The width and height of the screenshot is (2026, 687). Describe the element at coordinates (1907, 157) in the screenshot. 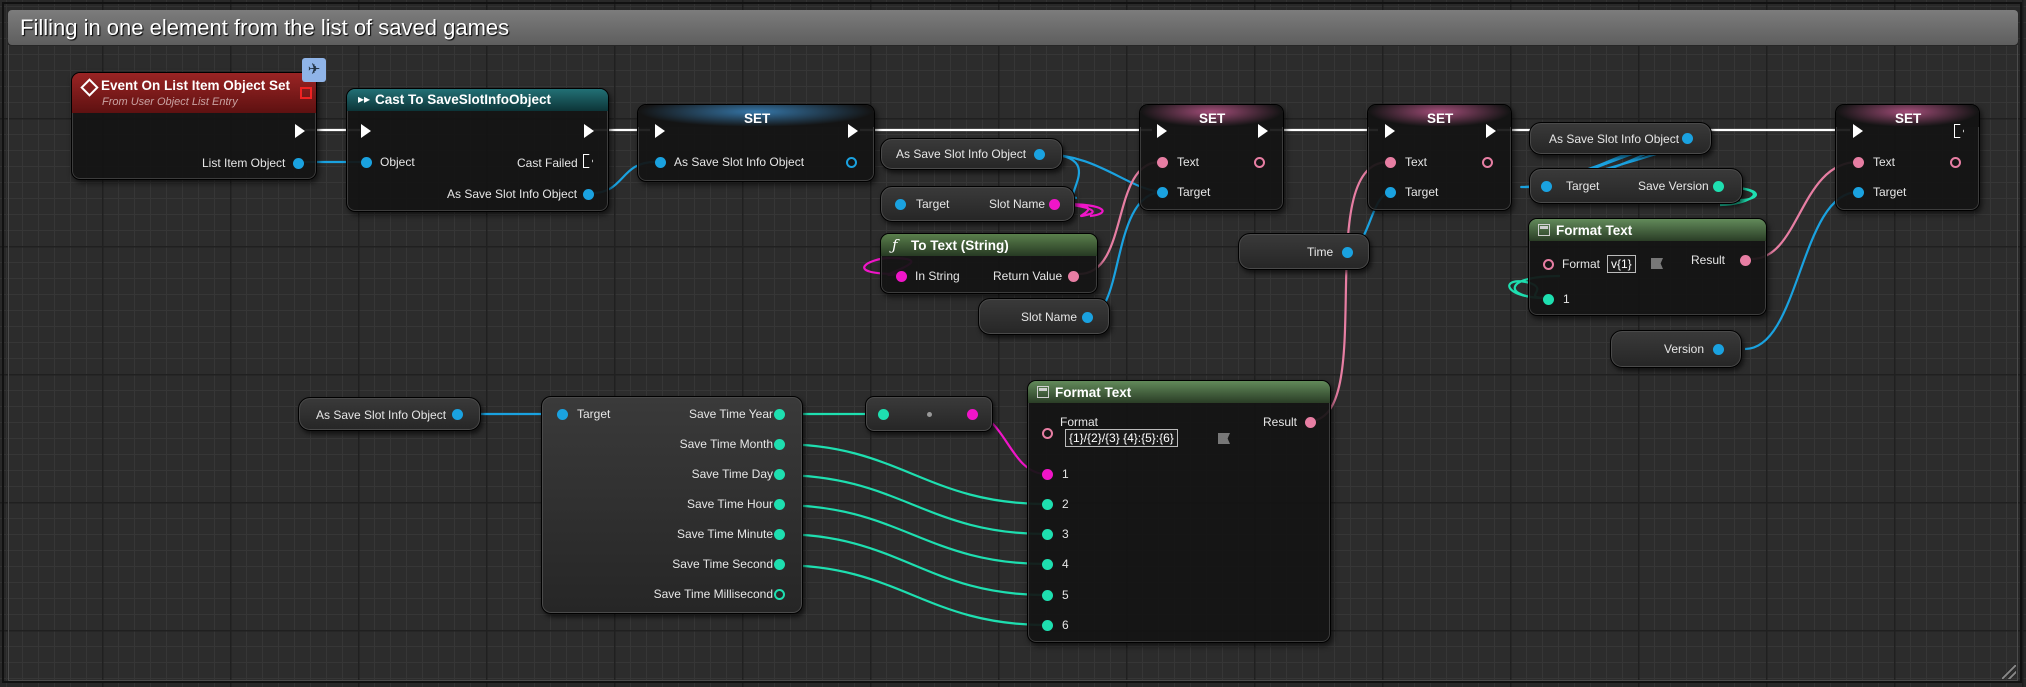

I see `set-node-4: SET Text Target` at that location.